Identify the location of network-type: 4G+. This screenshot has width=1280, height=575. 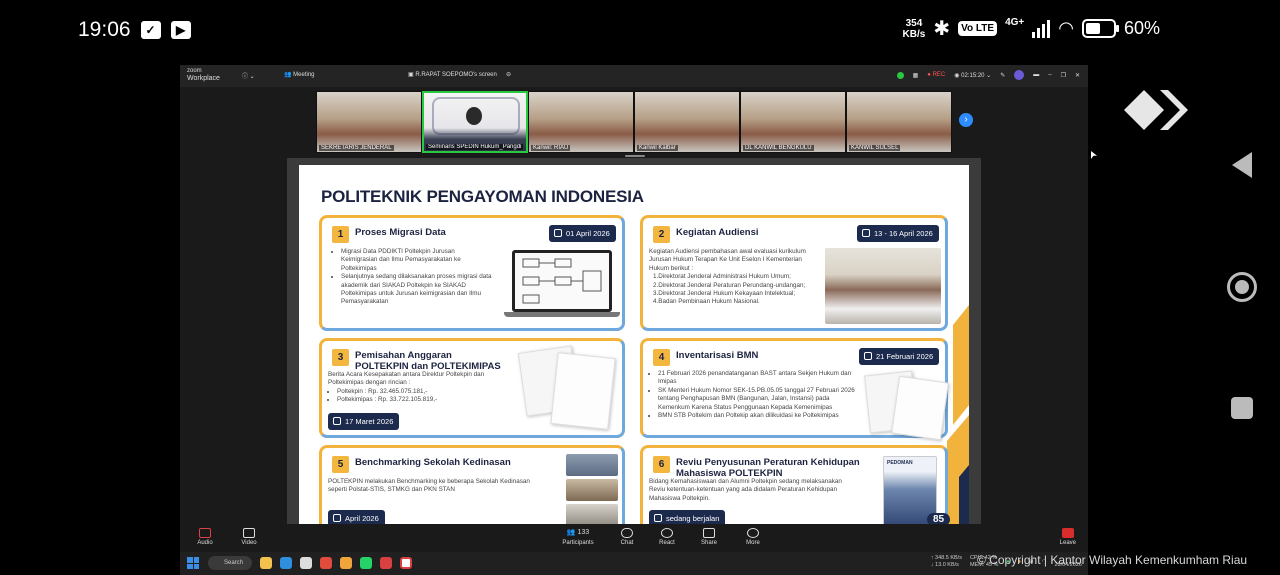
(1015, 22).